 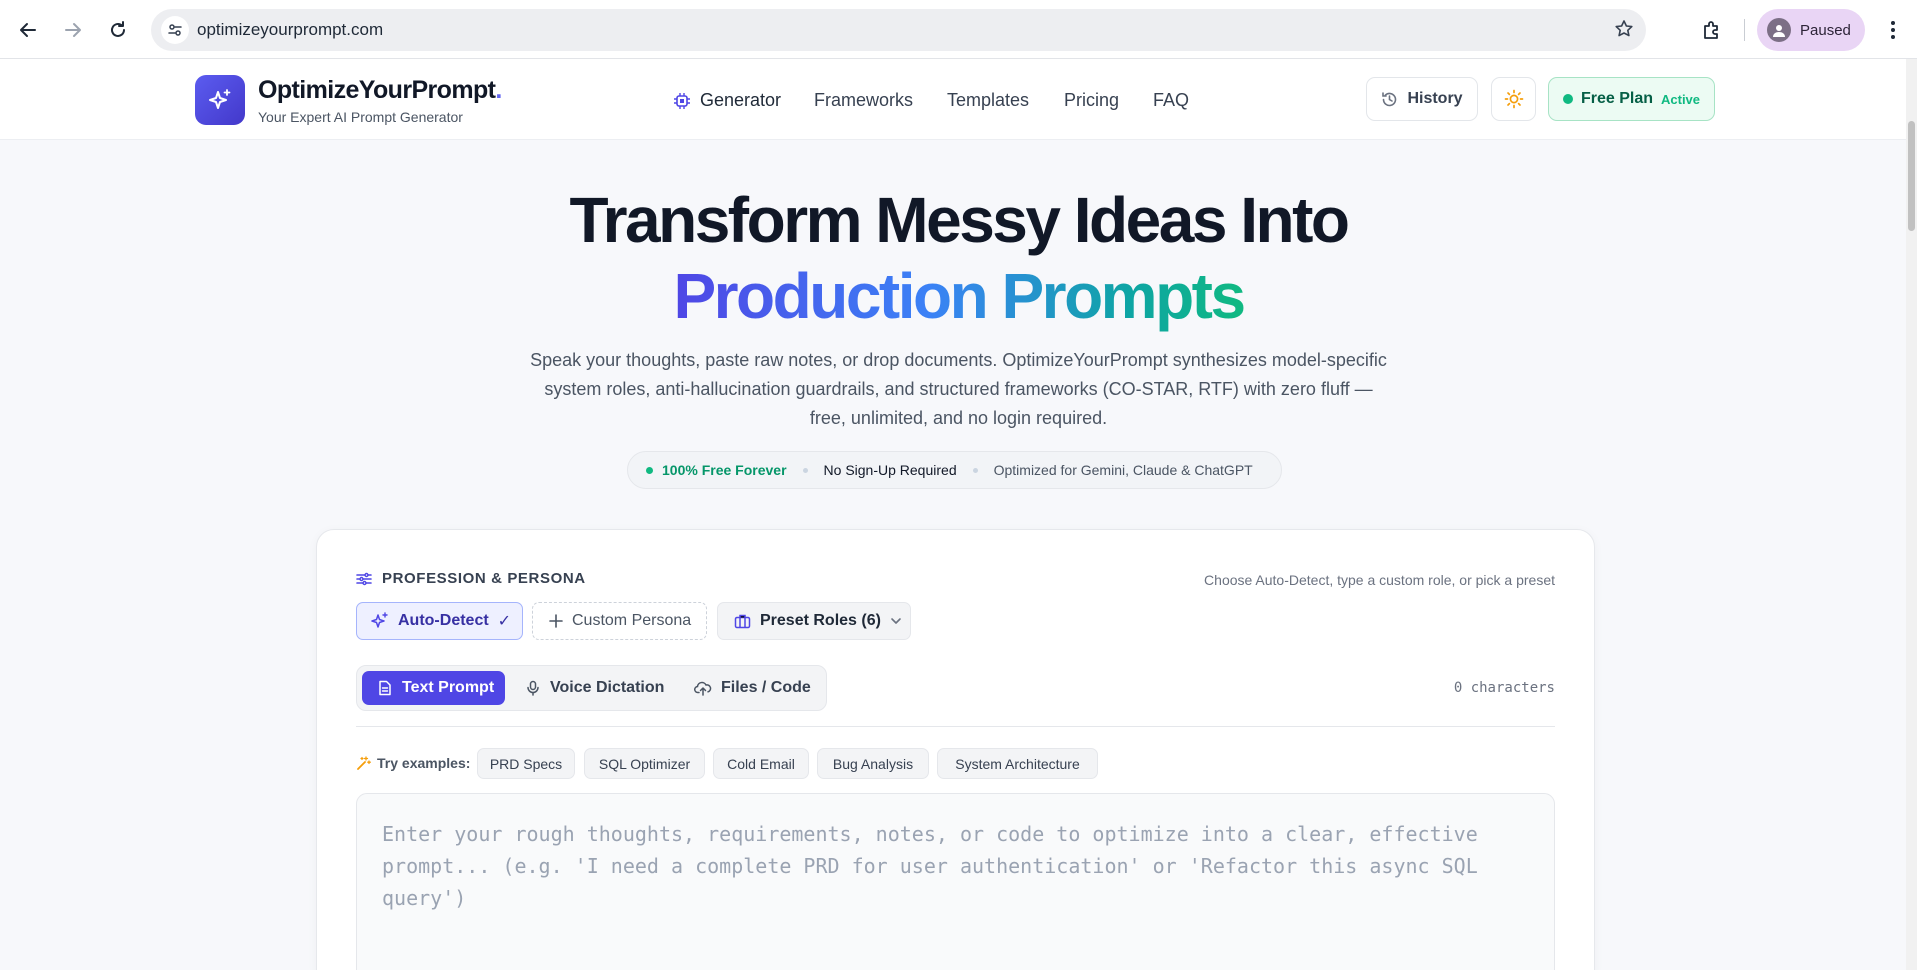 What do you see at coordinates (377, 90) in the screenshot?
I see `brand-text: OptimizeYourPrompt` at bounding box center [377, 90].